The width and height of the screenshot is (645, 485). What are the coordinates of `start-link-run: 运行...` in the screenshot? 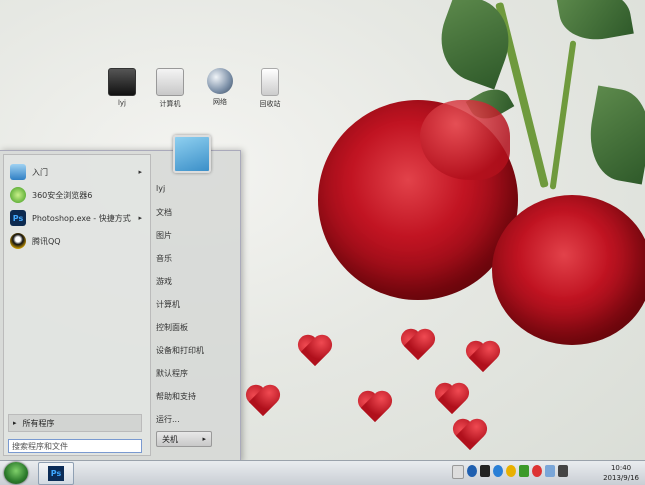 It's located at (168, 419).